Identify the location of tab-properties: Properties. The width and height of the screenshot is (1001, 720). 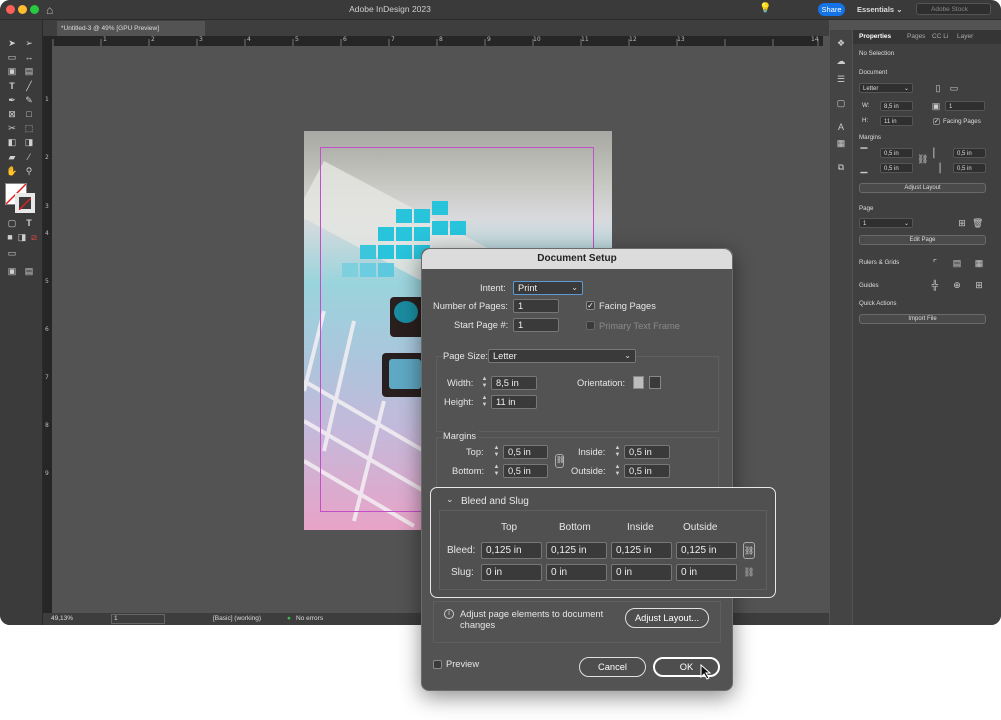
(875, 36).